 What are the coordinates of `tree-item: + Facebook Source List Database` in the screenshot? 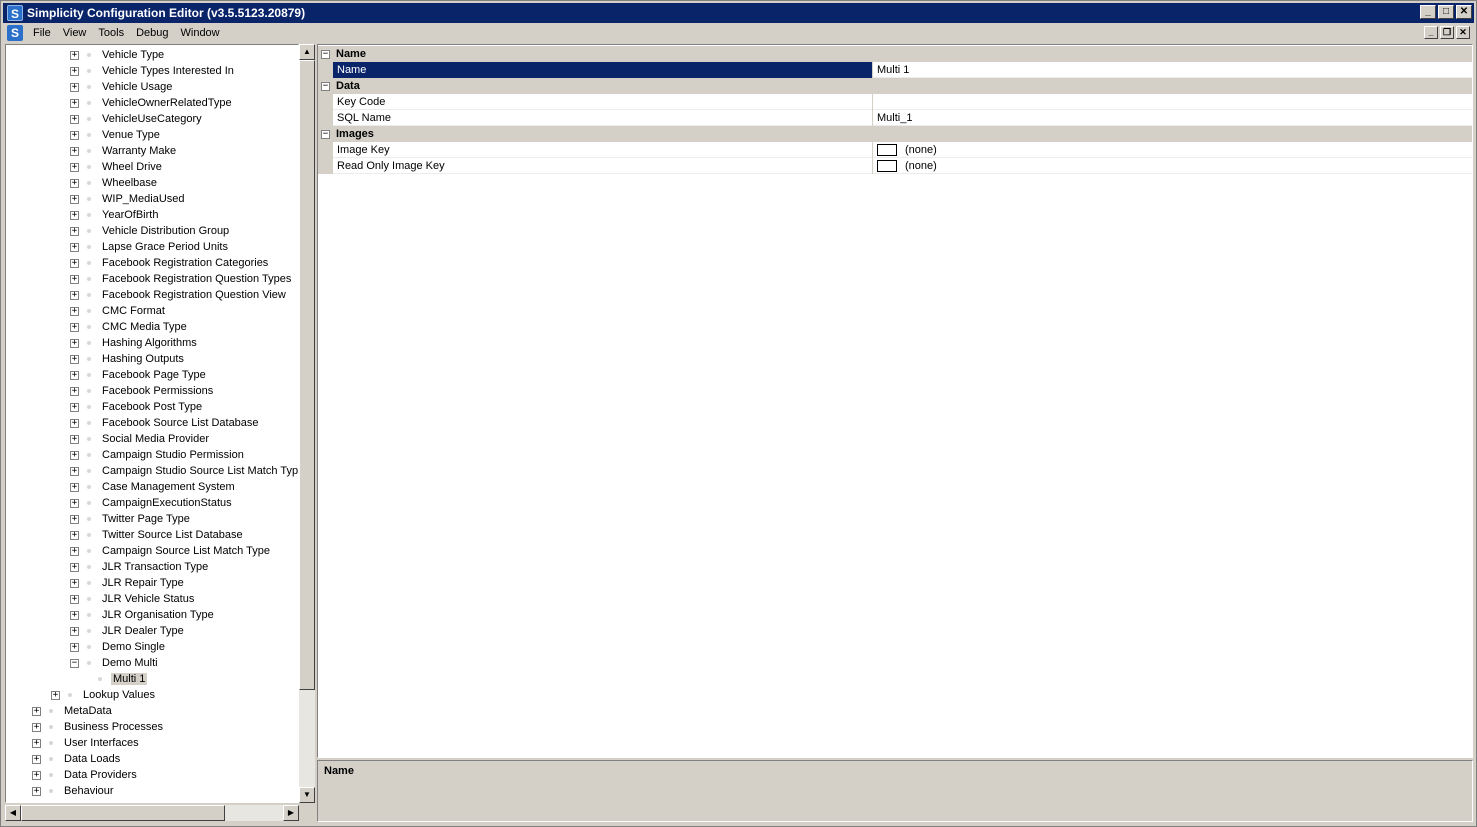 It's located at (165, 423).